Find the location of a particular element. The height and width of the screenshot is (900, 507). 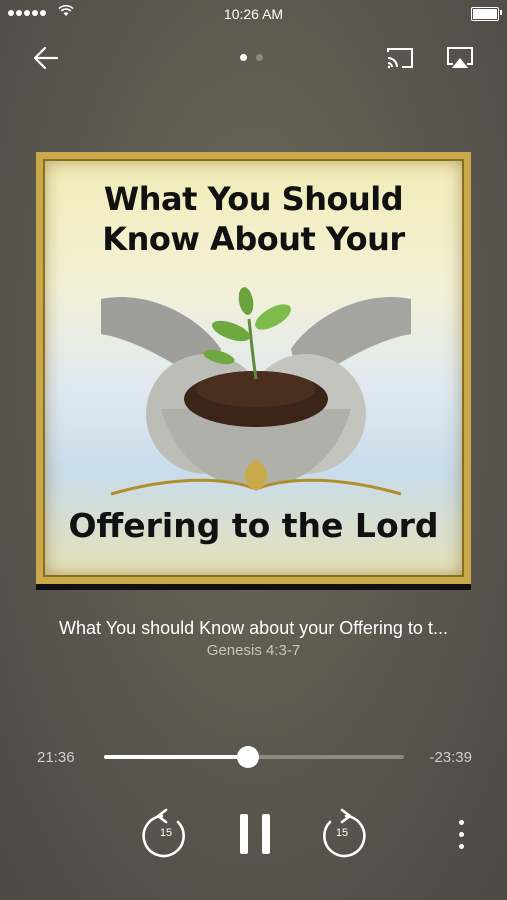

page-indicator is located at coordinates (251, 57).